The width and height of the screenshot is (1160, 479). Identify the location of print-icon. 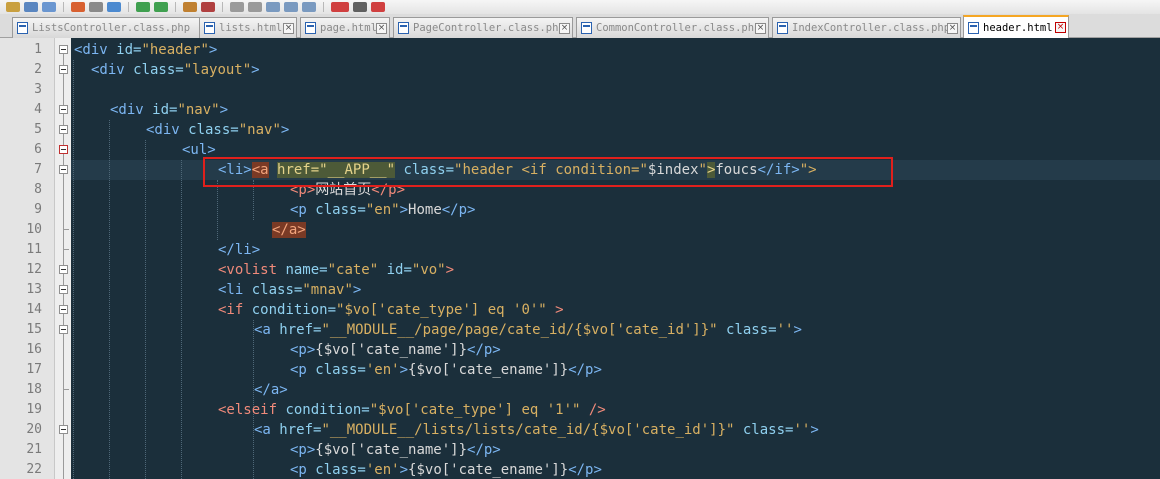
(96, 7).